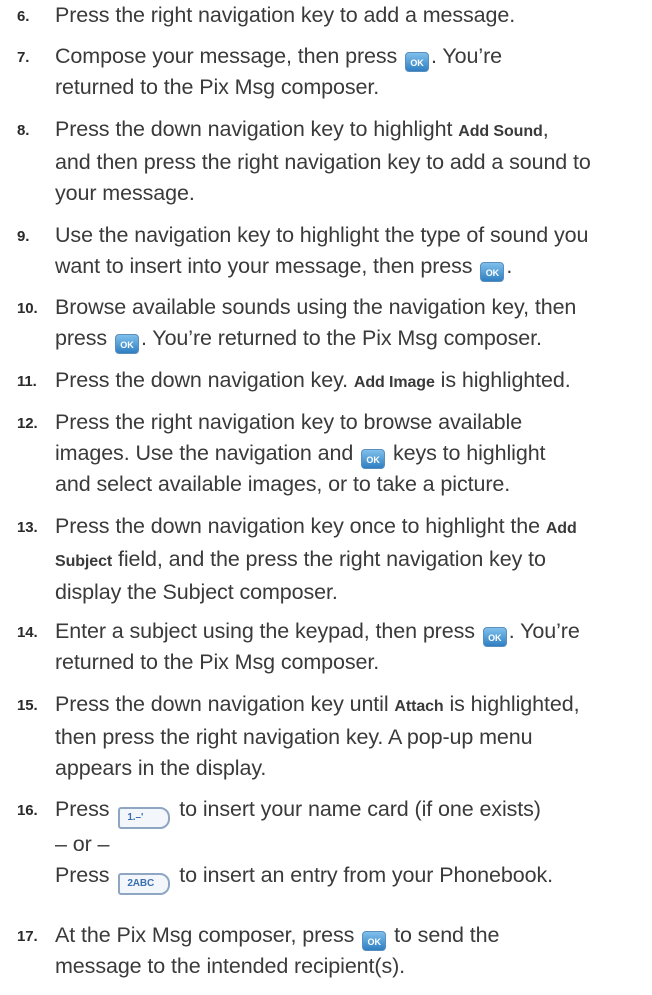  Describe the element at coordinates (144, 884) in the screenshot. I see `key-2-icon: 2ABC` at that location.